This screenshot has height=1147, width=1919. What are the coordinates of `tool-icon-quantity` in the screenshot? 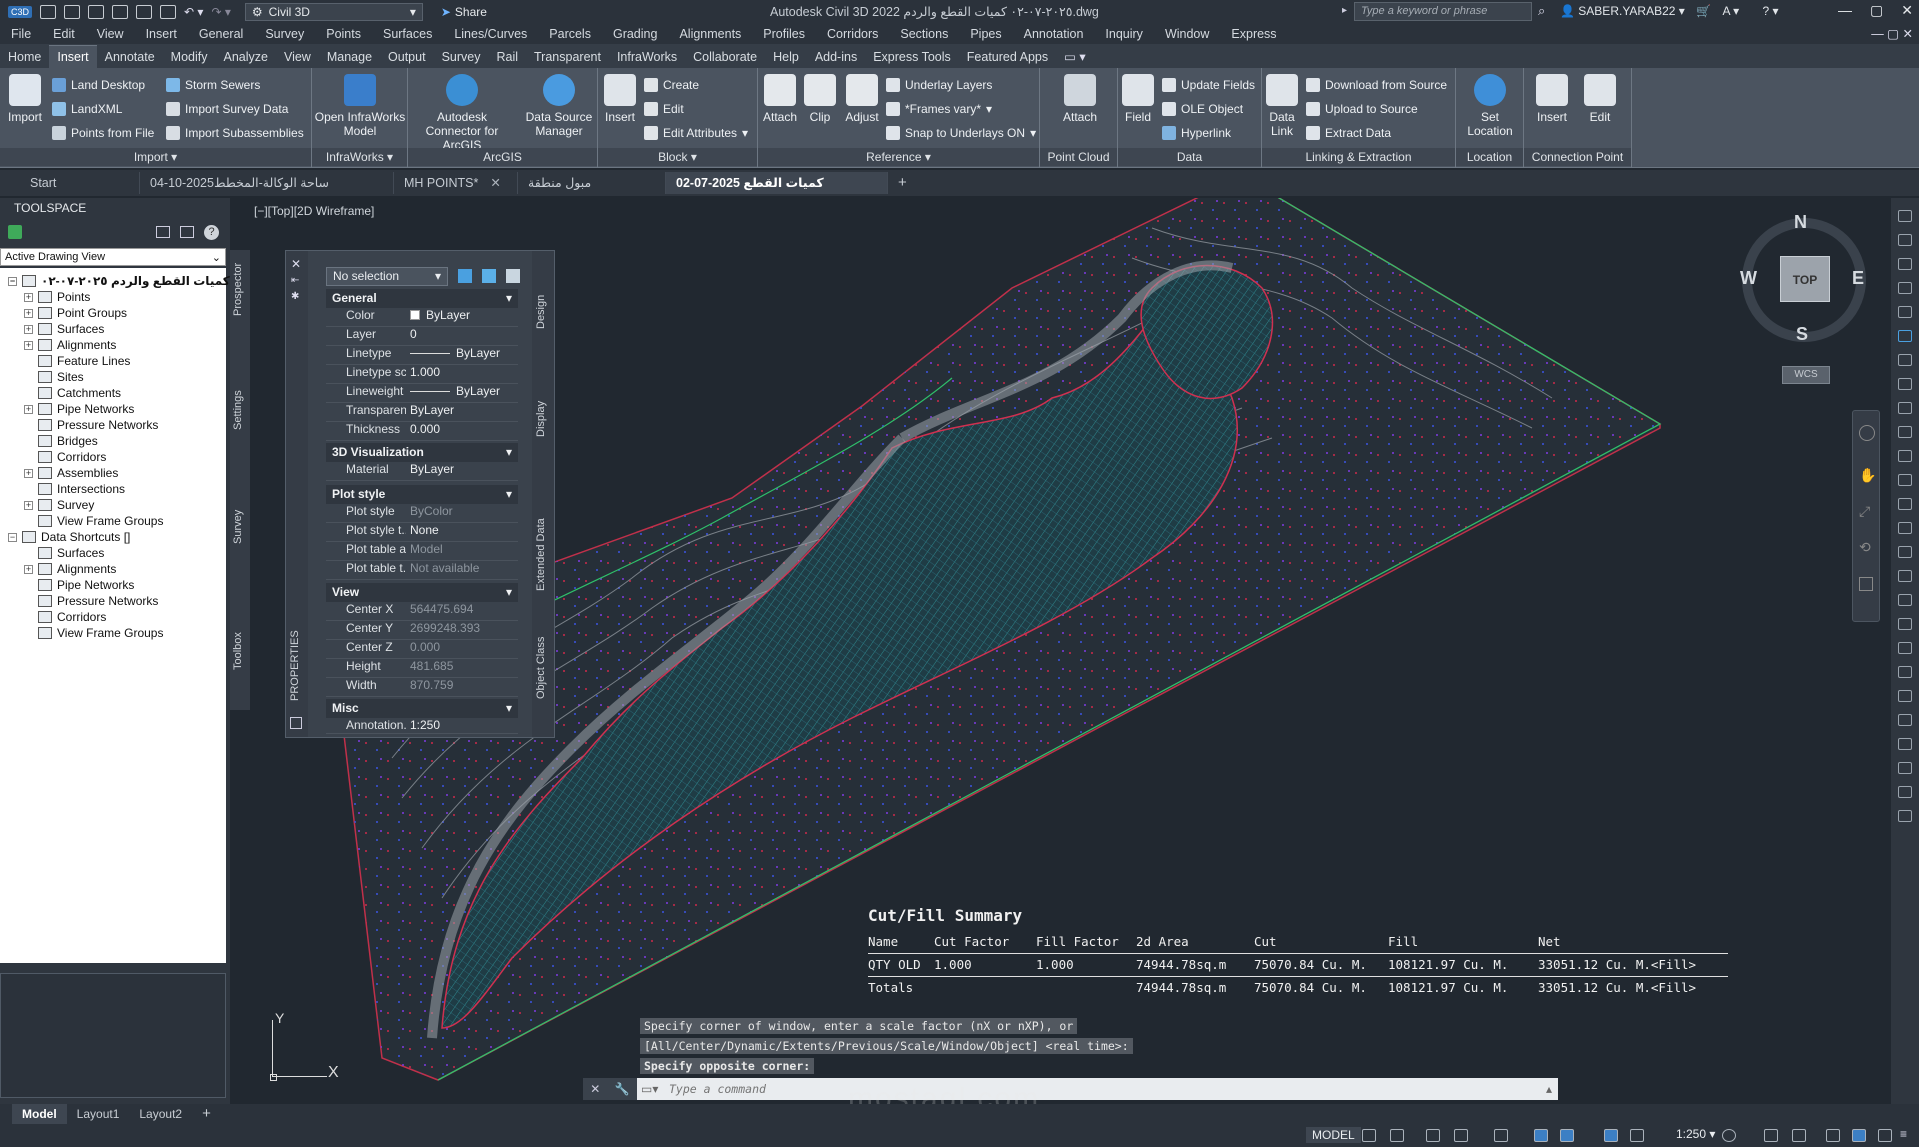 It's located at (1905, 648).